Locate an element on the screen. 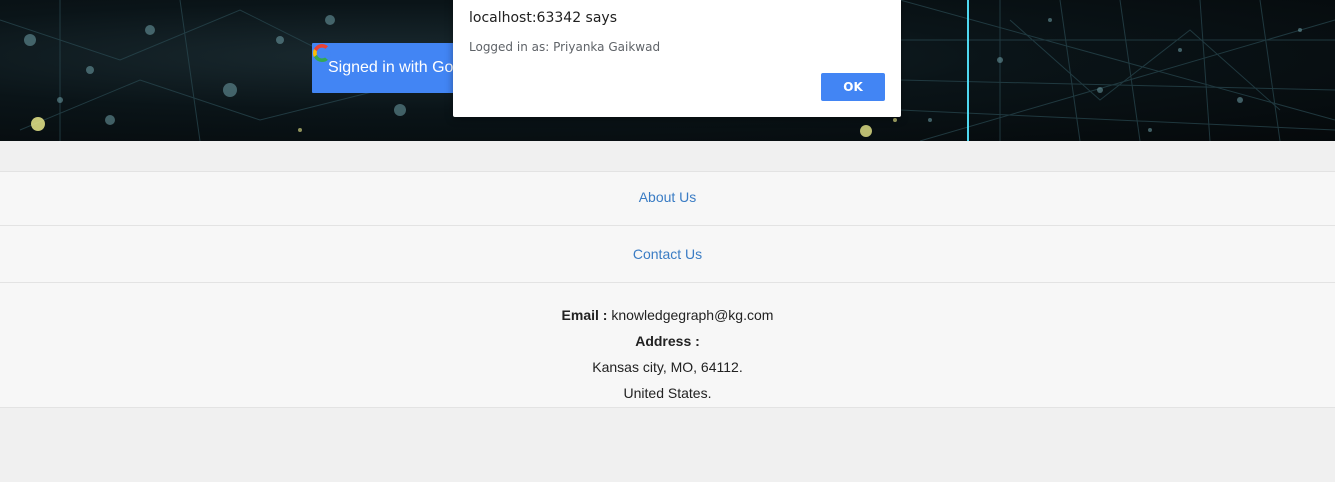  address-line-2: United States. is located at coordinates (667, 393).